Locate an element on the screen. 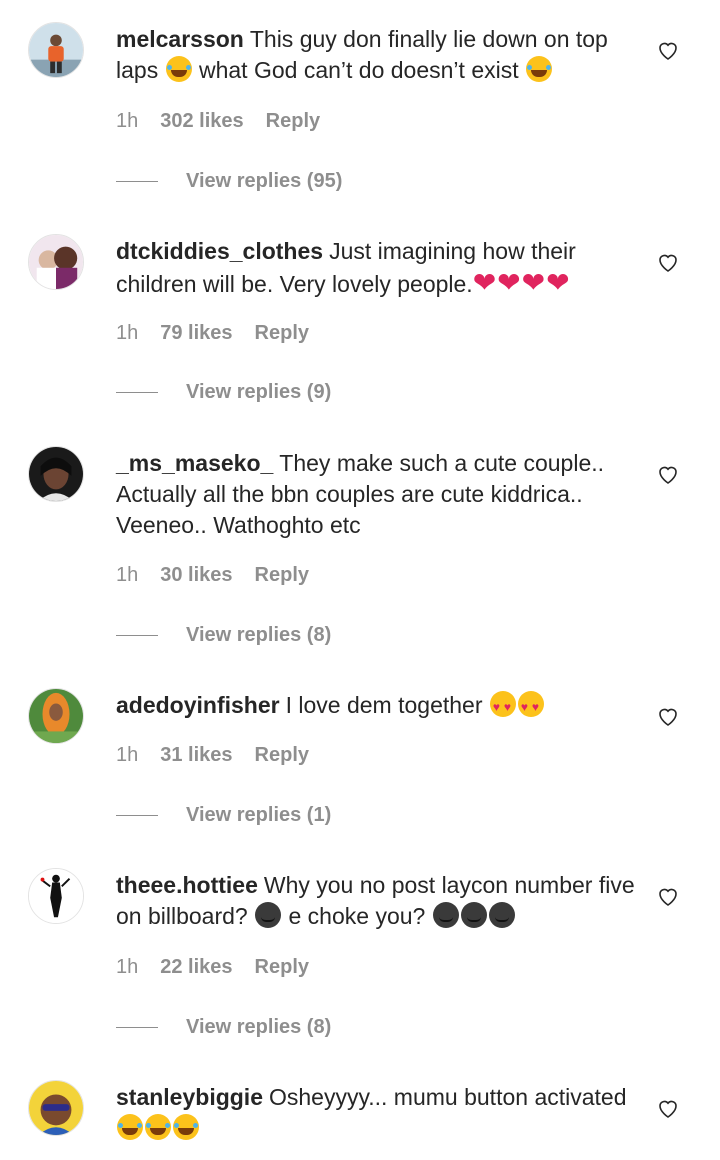 Image resolution: width=720 pixels, height=1160 pixels. comment-username: _ms_maseko_ is located at coordinates (194, 463).